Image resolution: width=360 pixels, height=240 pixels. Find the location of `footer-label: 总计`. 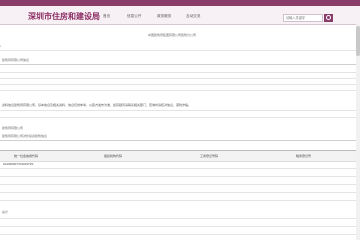

footer-label: 总计 is located at coordinates (5, 212).